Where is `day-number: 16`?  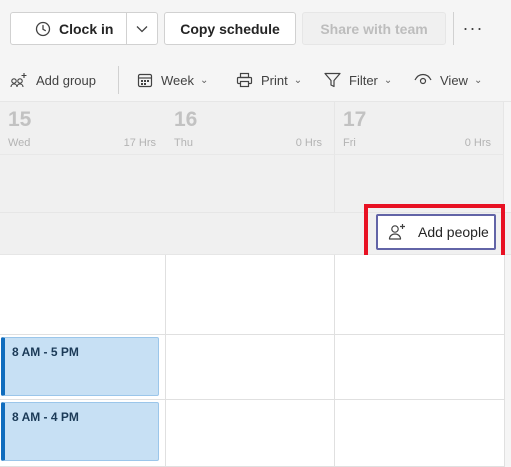 day-number: 16 is located at coordinates (186, 119).